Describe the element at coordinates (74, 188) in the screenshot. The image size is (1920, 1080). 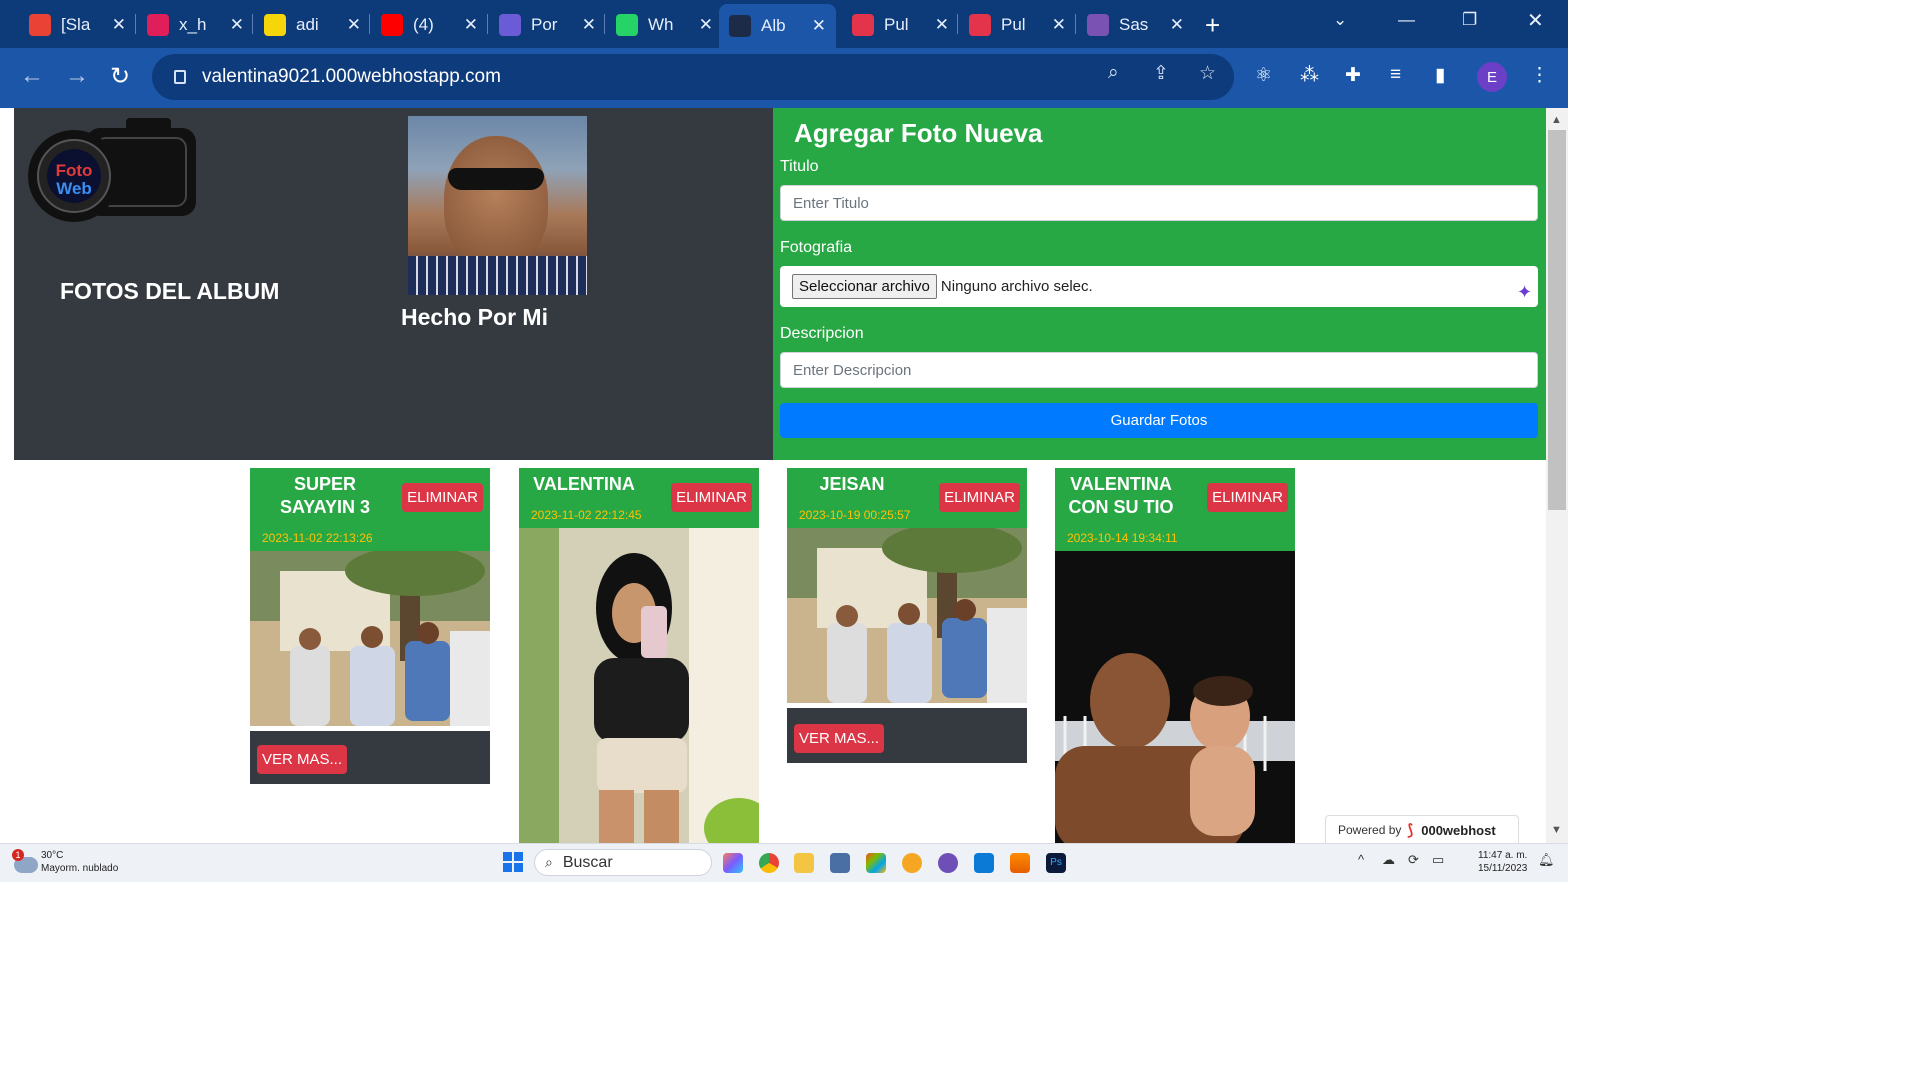
I see `logo-text-web: Web` at that location.